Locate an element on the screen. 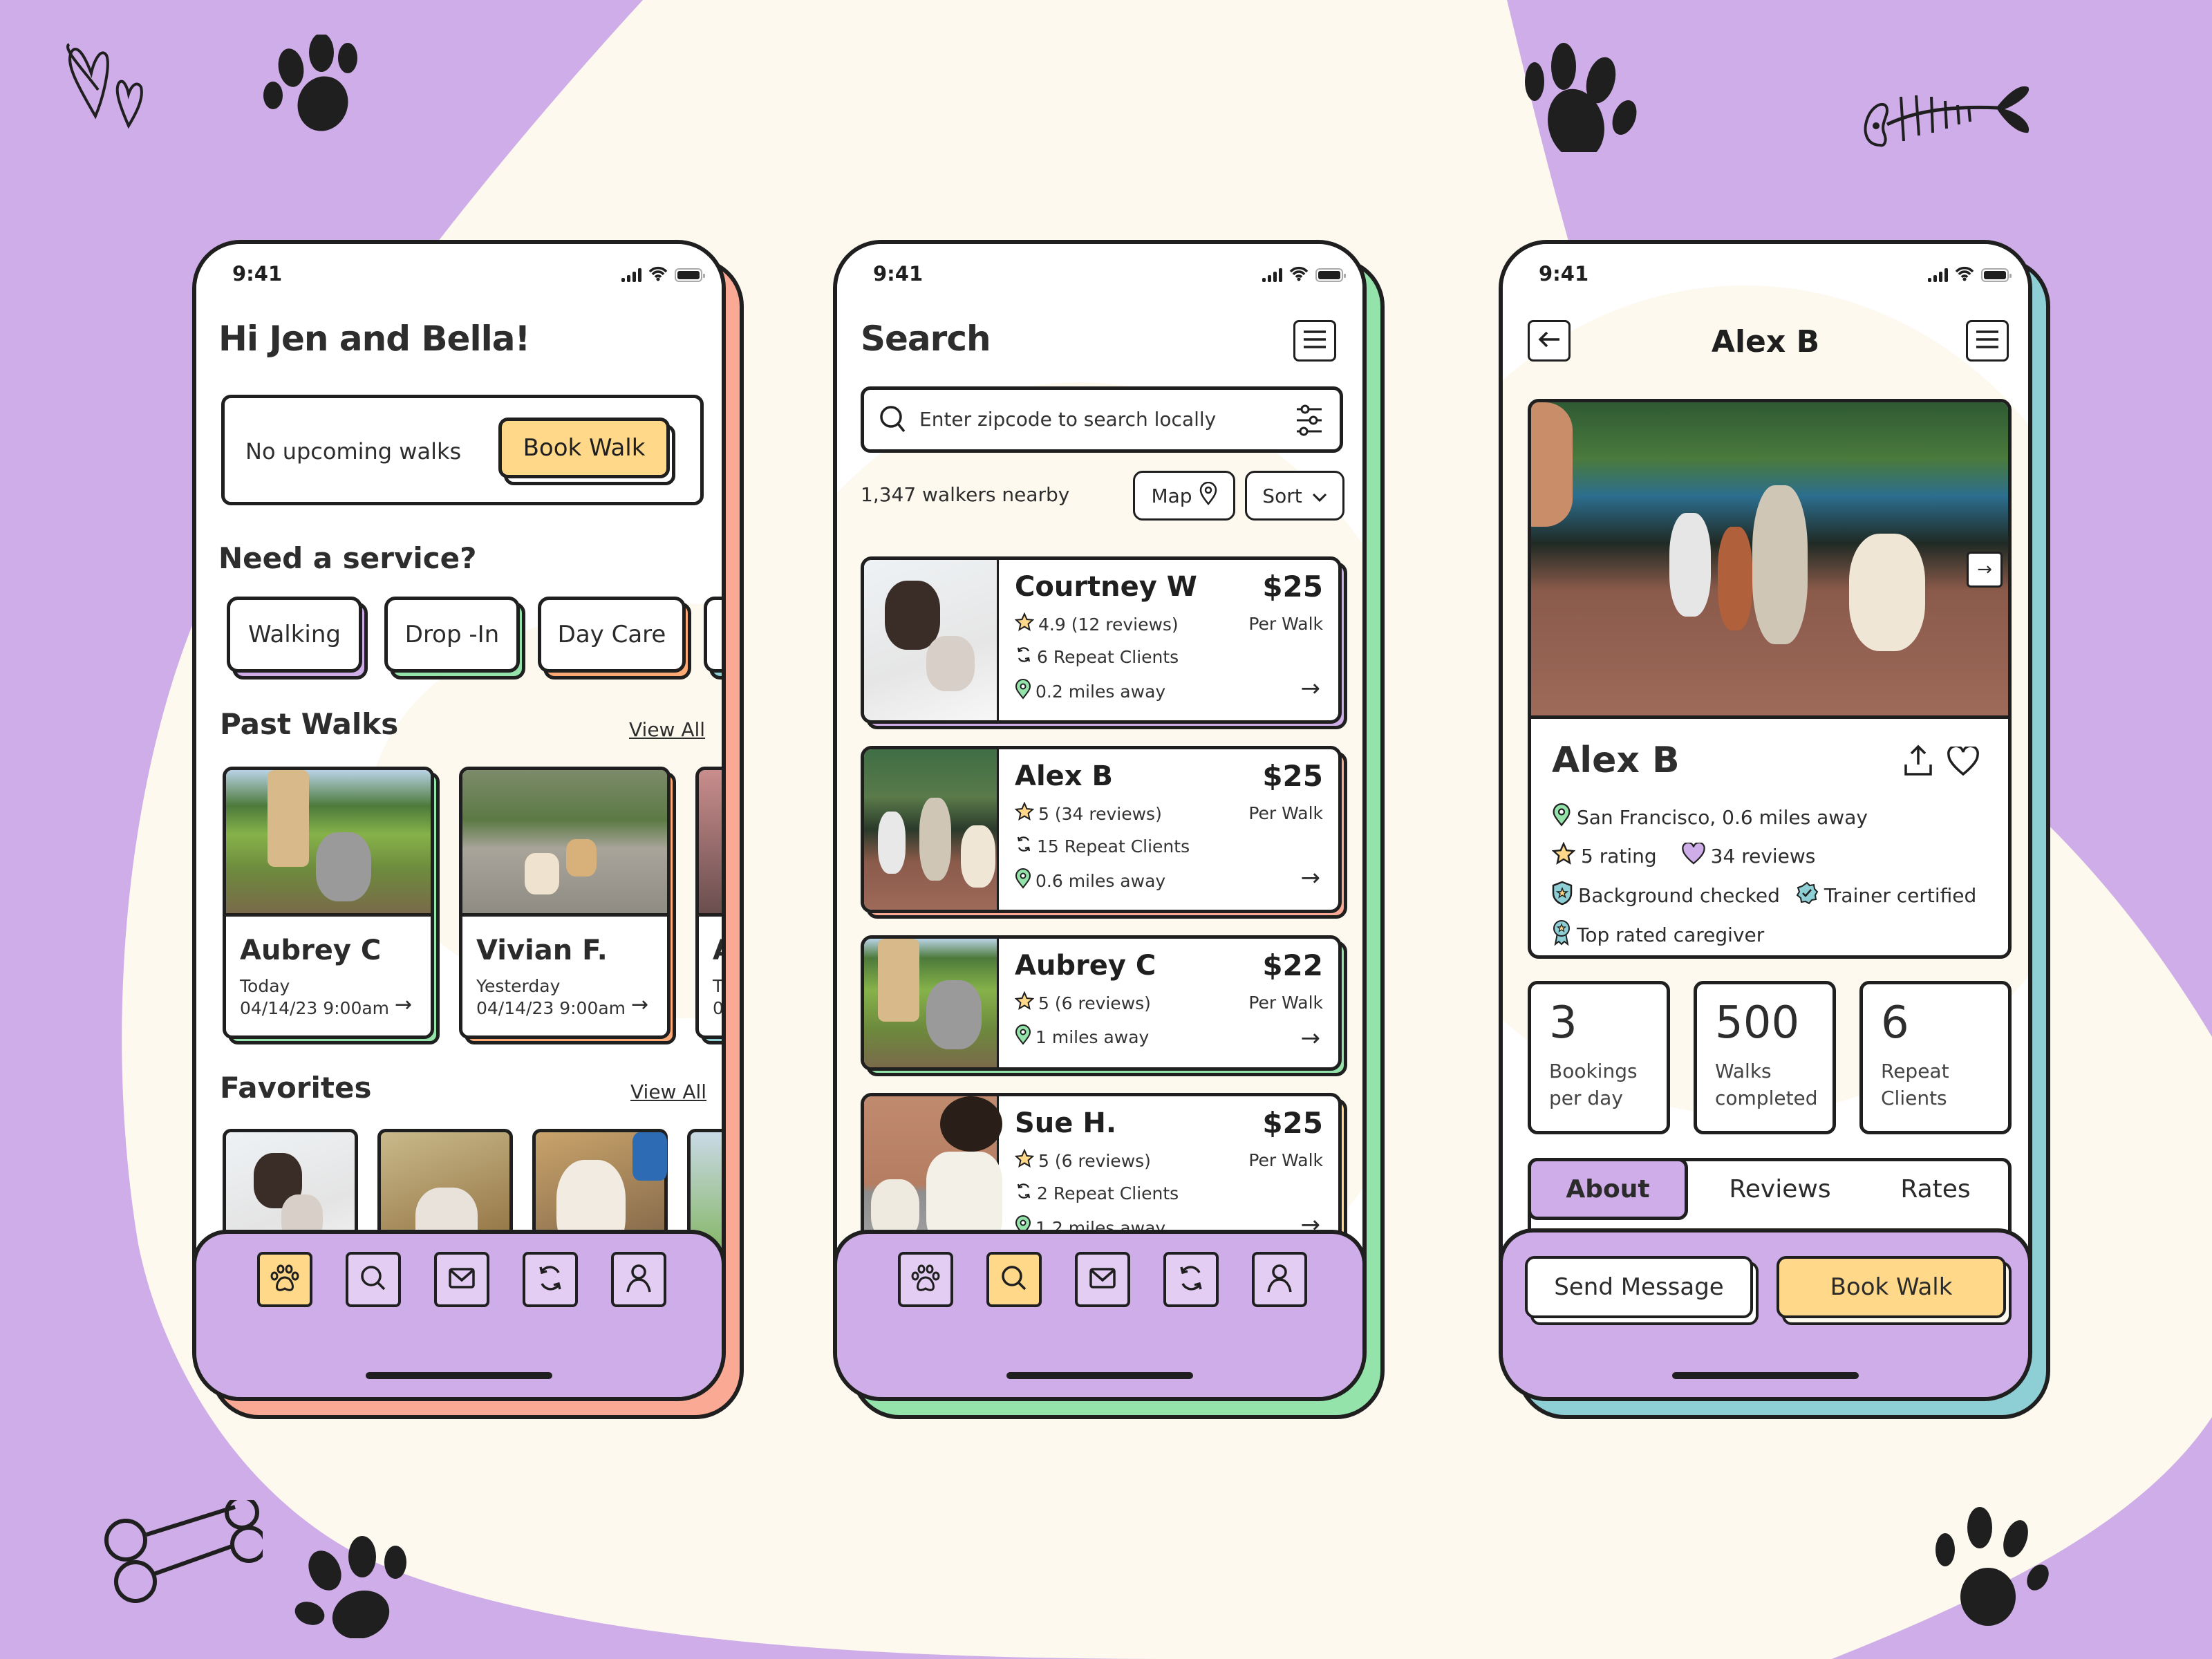  bone-doodle is located at coordinates (184, 1551).